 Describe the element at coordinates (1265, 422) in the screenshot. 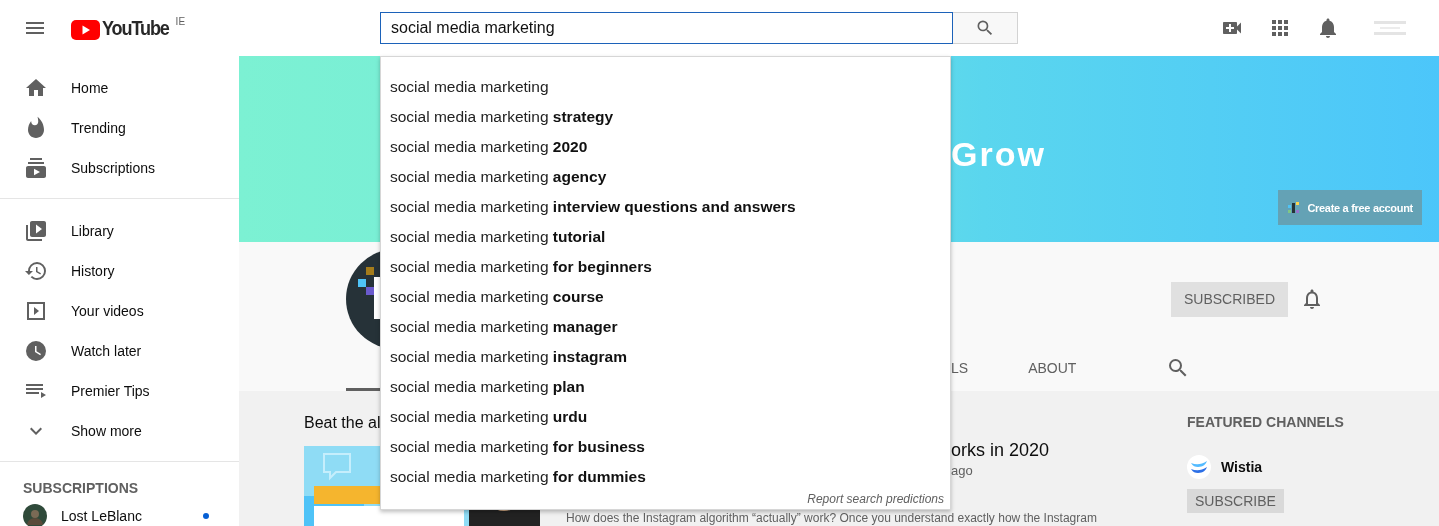

I see `section-heading: FEATURED CHANNELS` at that location.